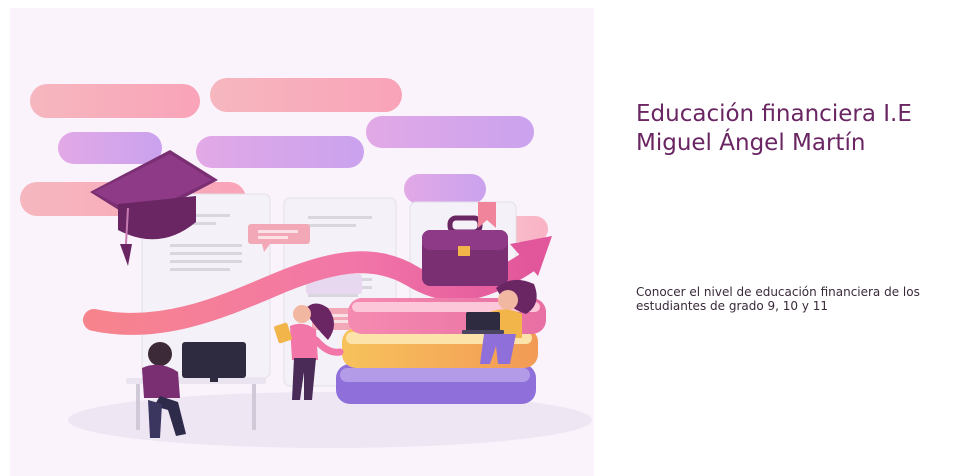 The image size is (977, 476). I want to click on laptop-icon, so click(483, 323).